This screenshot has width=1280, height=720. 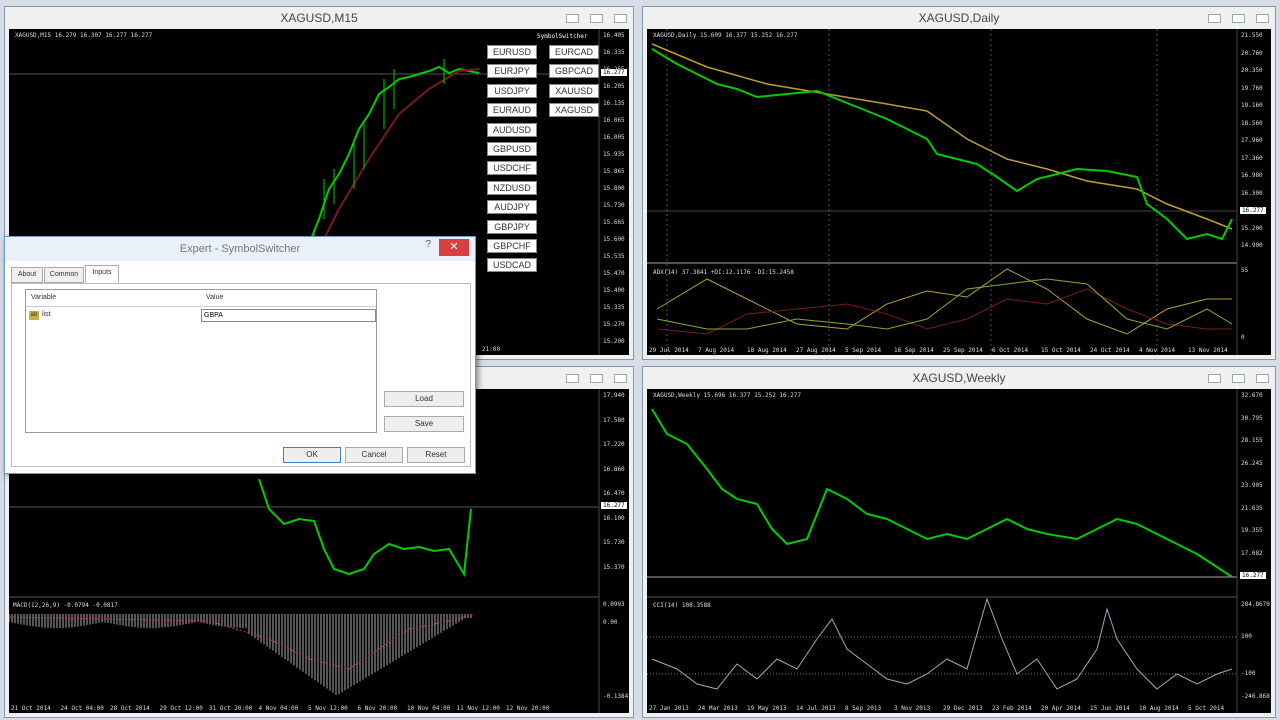 I want to click on ok-button: OK, so click(x=312, y=455).